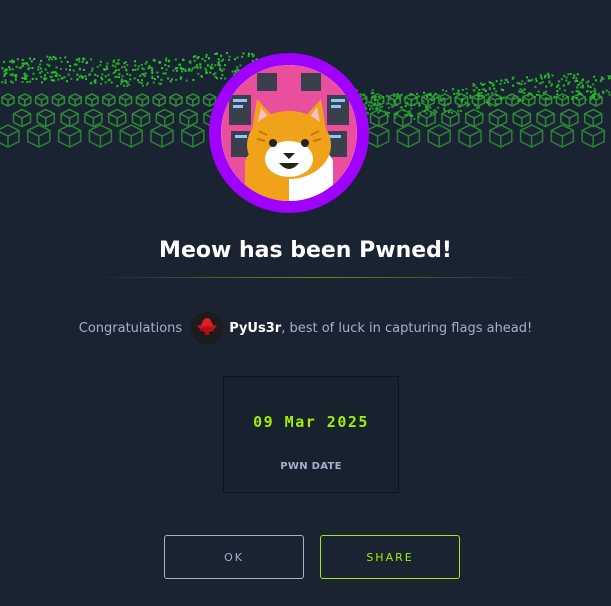 The width and height of the screenshot is (611, 606). I want to click on machine-avatar, so click(289, 133).